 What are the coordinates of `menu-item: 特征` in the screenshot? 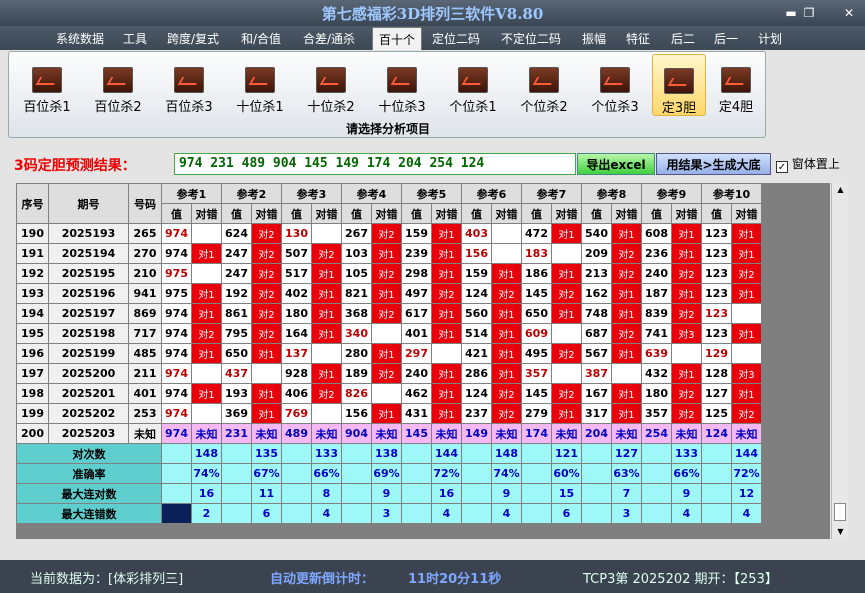 It's located at (638, 38).